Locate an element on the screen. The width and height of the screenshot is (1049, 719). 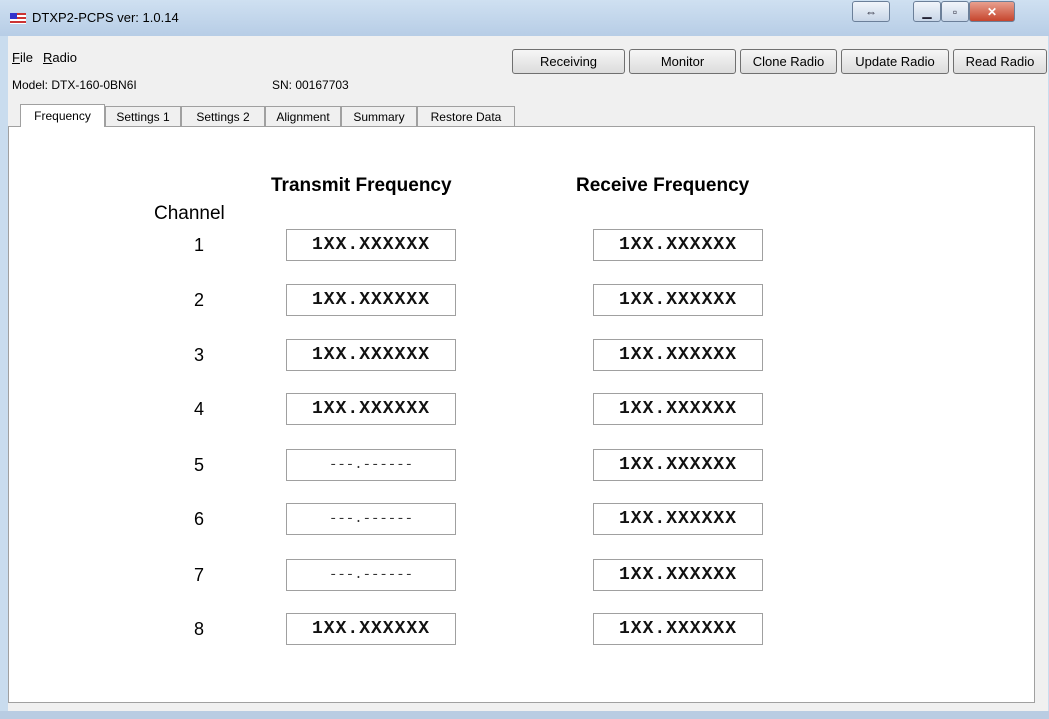
tab-alignment: Alignment is located at coordinates (303, 116).